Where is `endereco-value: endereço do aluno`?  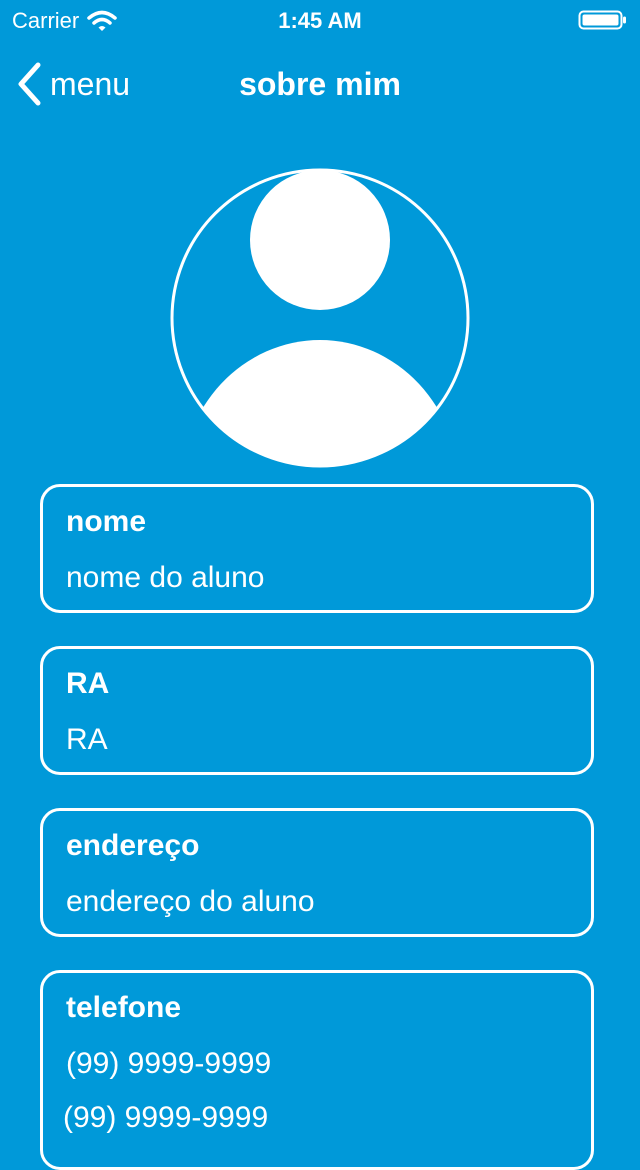
endereco-value: endereço do aluno is located at coordinates (190, 902).